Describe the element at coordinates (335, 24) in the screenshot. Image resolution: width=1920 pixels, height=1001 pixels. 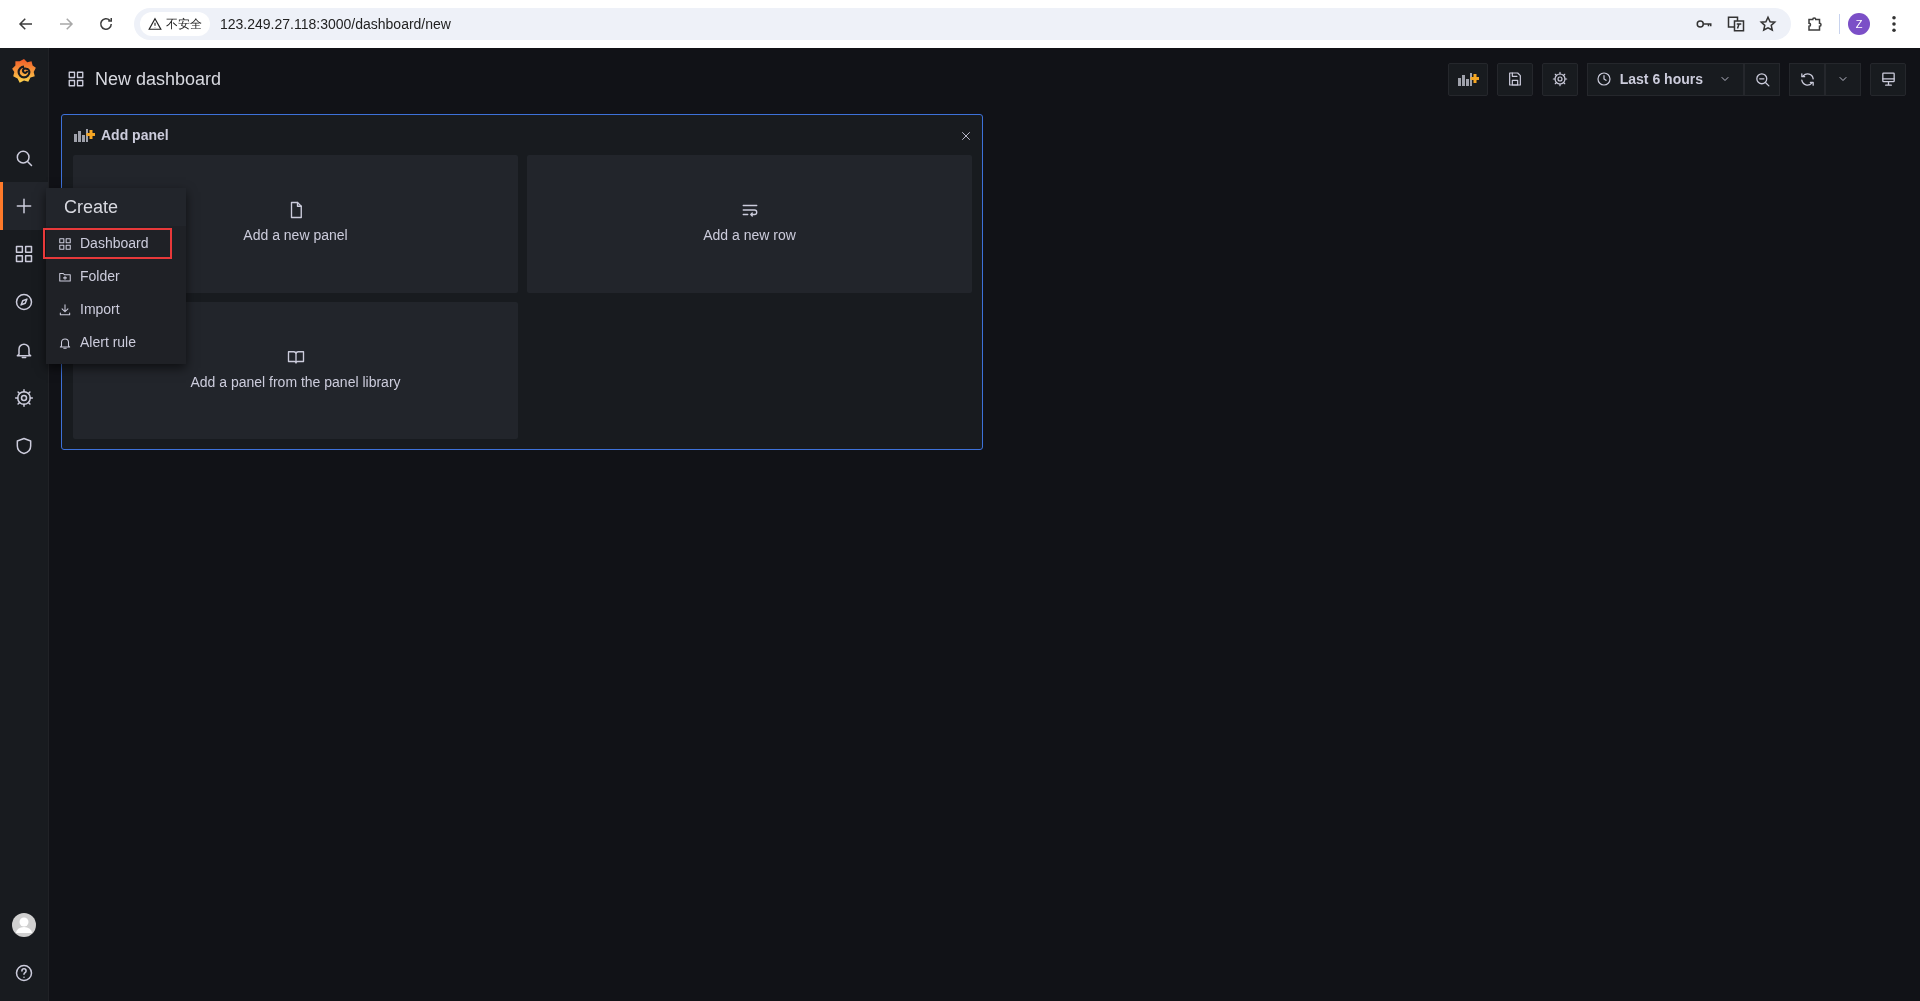
I see `url-text: 123.249.27.118:3000/dashboard/new` at that location.